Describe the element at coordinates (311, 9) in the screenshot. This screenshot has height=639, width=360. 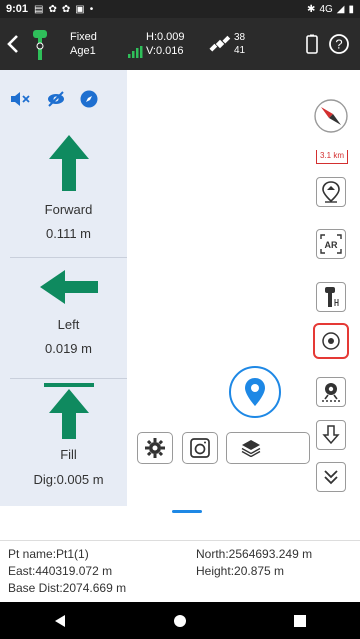
I see `bluetooth-icon: ✱` at that location.